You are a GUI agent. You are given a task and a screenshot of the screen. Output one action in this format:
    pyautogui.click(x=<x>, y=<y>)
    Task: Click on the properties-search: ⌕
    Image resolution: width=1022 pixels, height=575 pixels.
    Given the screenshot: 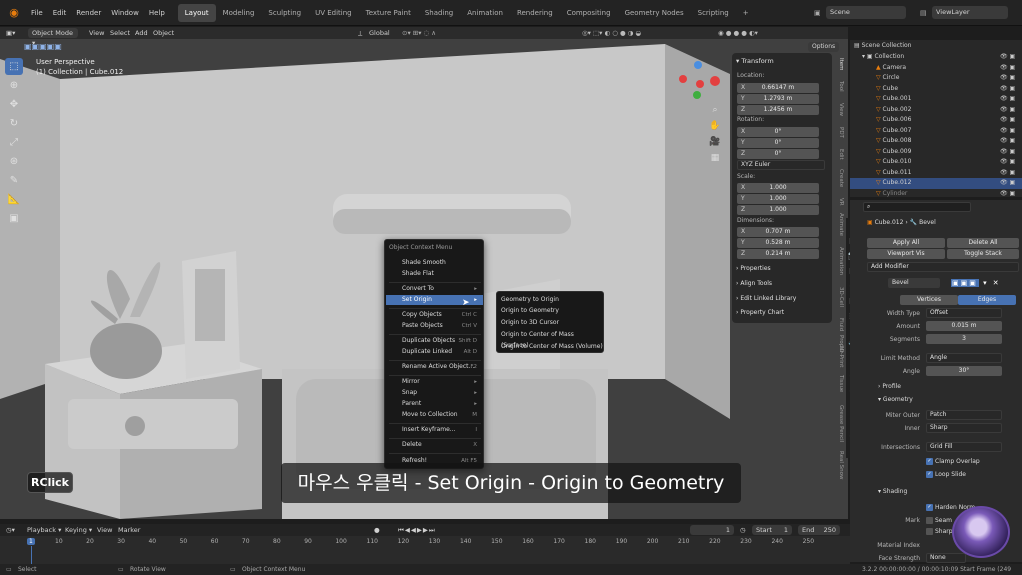 What is the action you would take?
    pyautogui.click(x=917, y=207)
    